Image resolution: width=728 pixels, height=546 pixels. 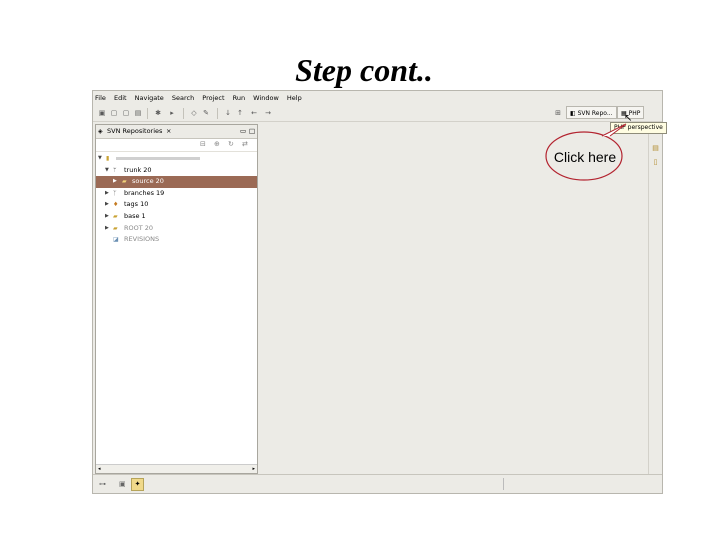 What do you see at coordinates (558, 113) in the screenshot?
I see `open-perspective-icon: ⊞` at bounding box center [558, 113].